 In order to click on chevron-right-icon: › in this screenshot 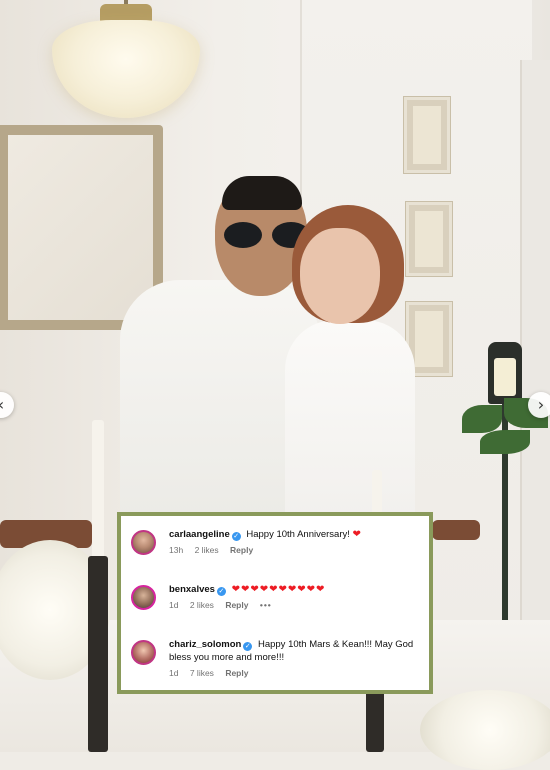, I will do `click(541, 404)`.